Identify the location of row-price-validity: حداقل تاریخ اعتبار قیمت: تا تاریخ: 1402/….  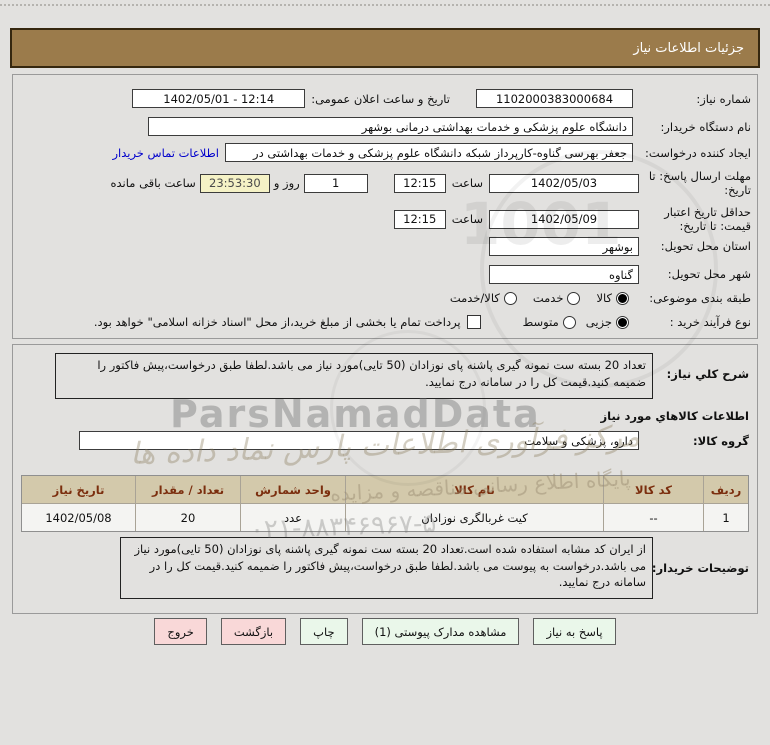
(385, 219).